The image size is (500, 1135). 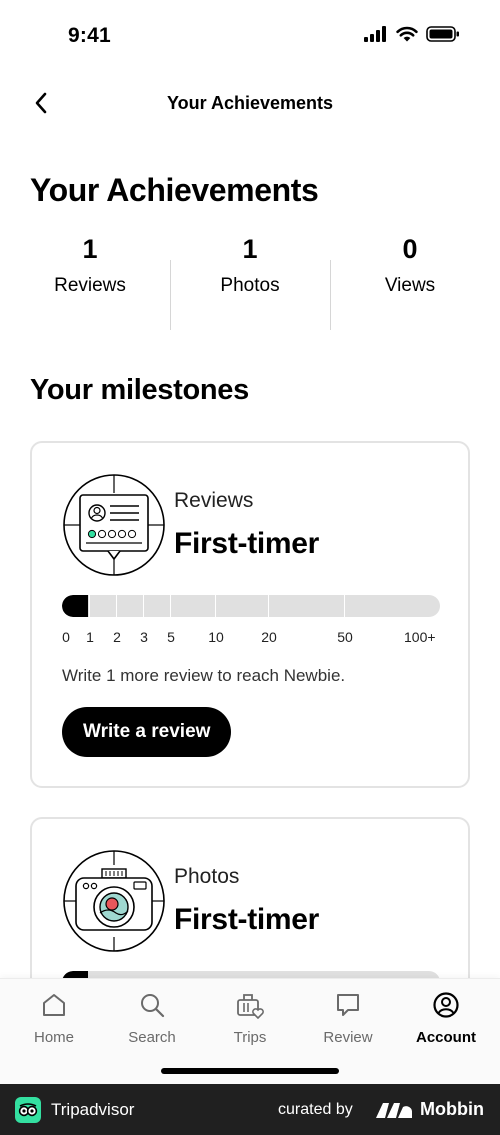 What do you see at coordinates (420, 637) in the screenshot?
I see `progress-tick-label: 100+` at bounding box center [420, 637].